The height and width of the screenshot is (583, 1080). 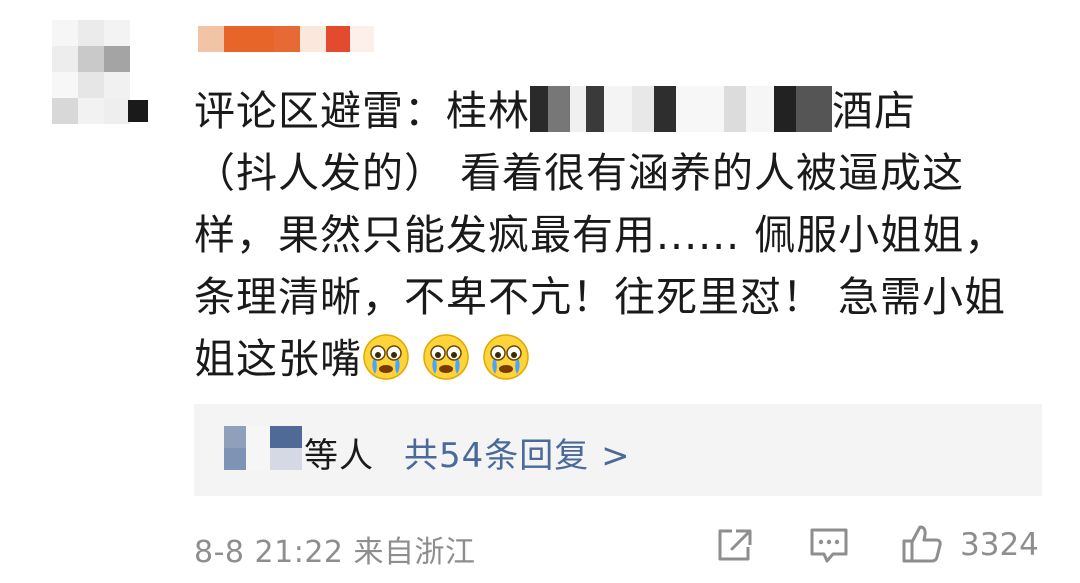 I want to click on reply-avatars-censored, so click(x=263, y=448).